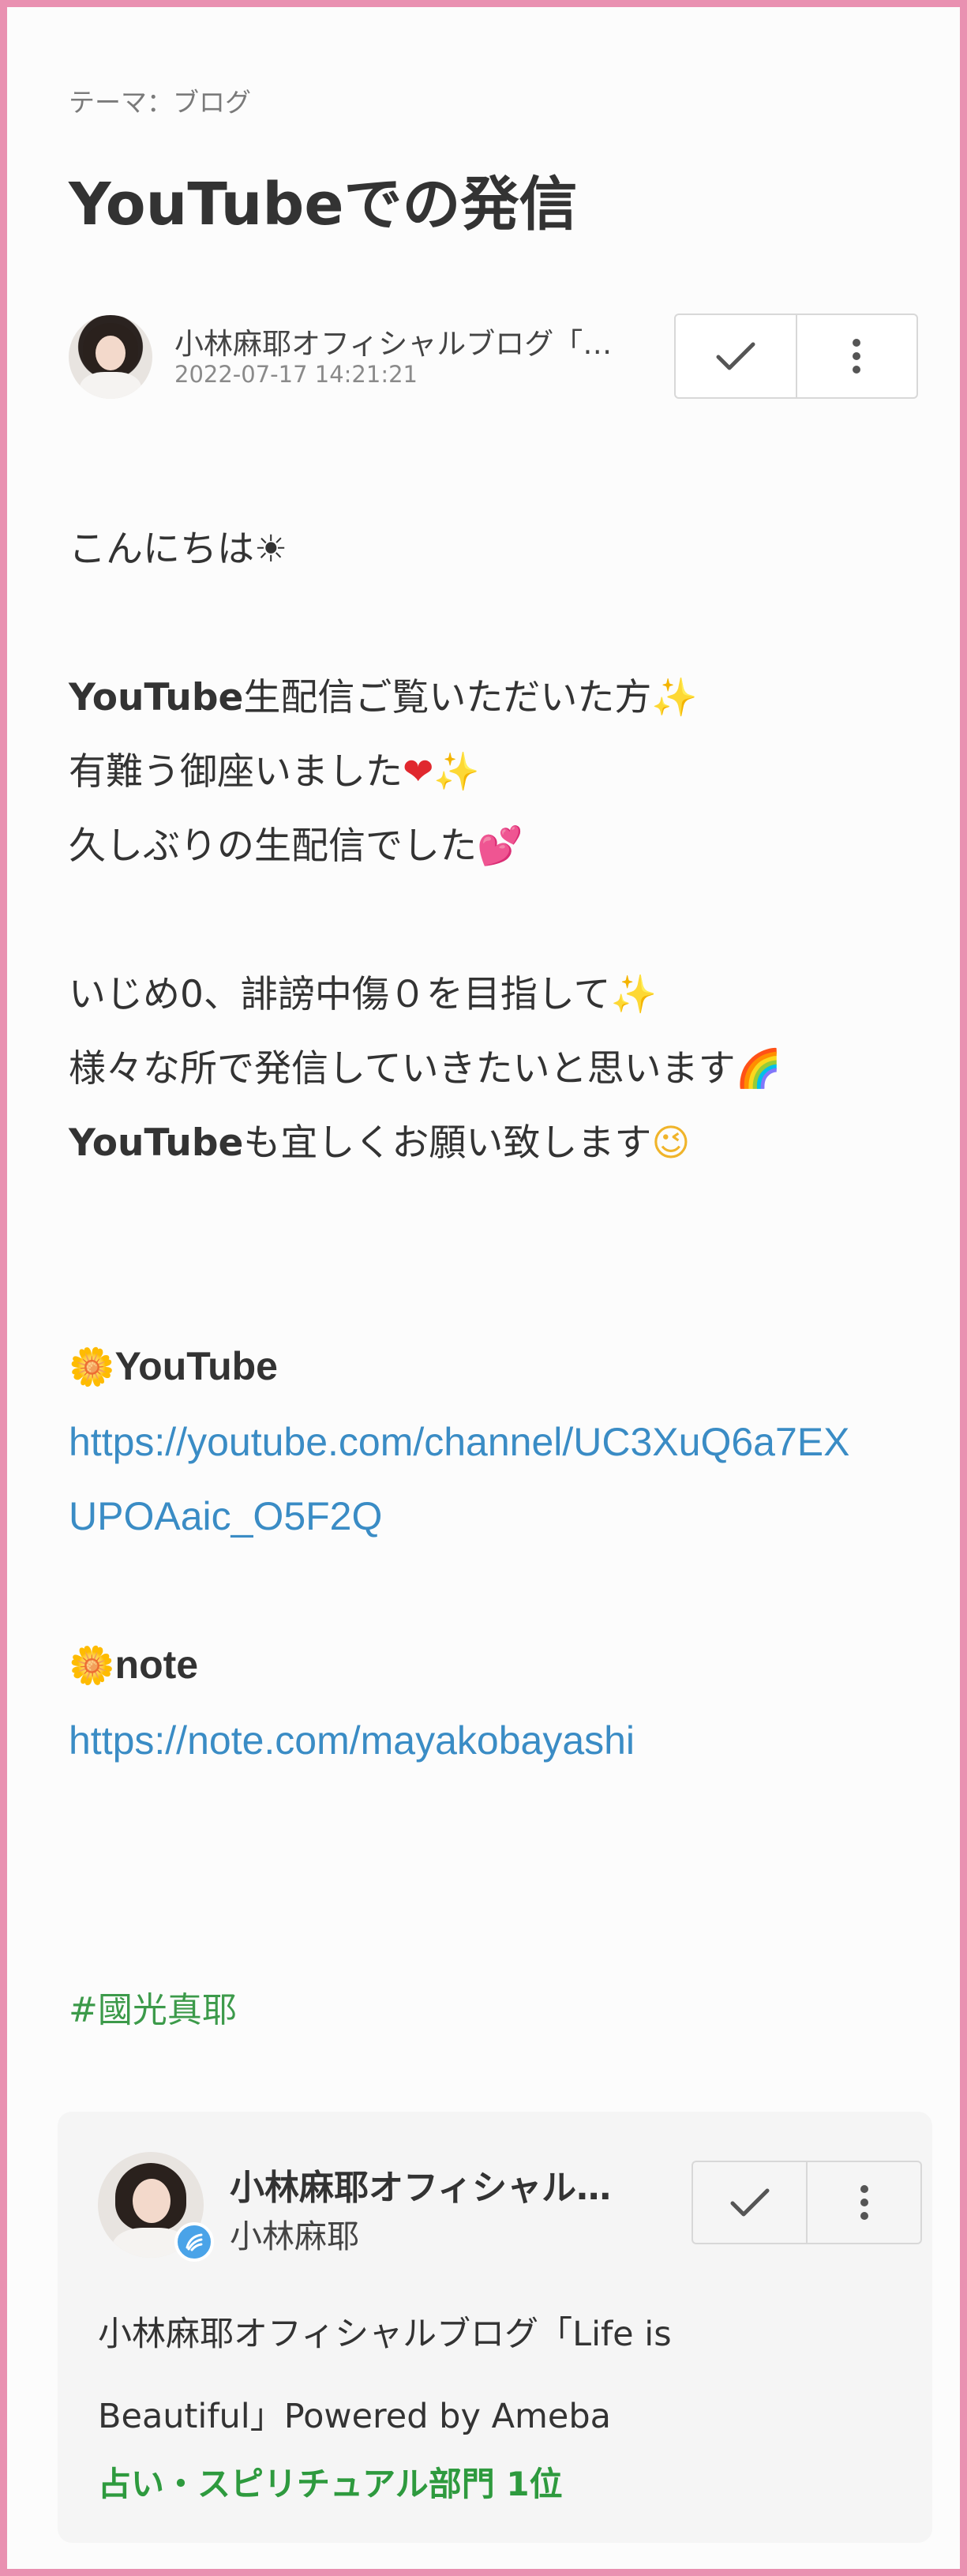 This screenshot has width=967, height=2576. I want to click on ameba-badge-icon, so click(194, 2242).